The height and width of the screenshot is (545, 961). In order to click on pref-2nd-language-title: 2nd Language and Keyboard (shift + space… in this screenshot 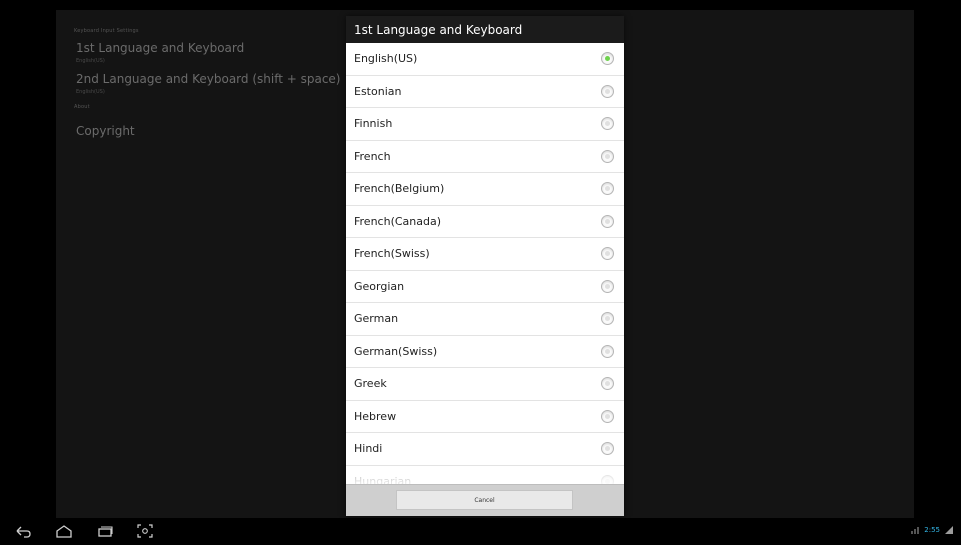, I will do `click(208, 79)`.